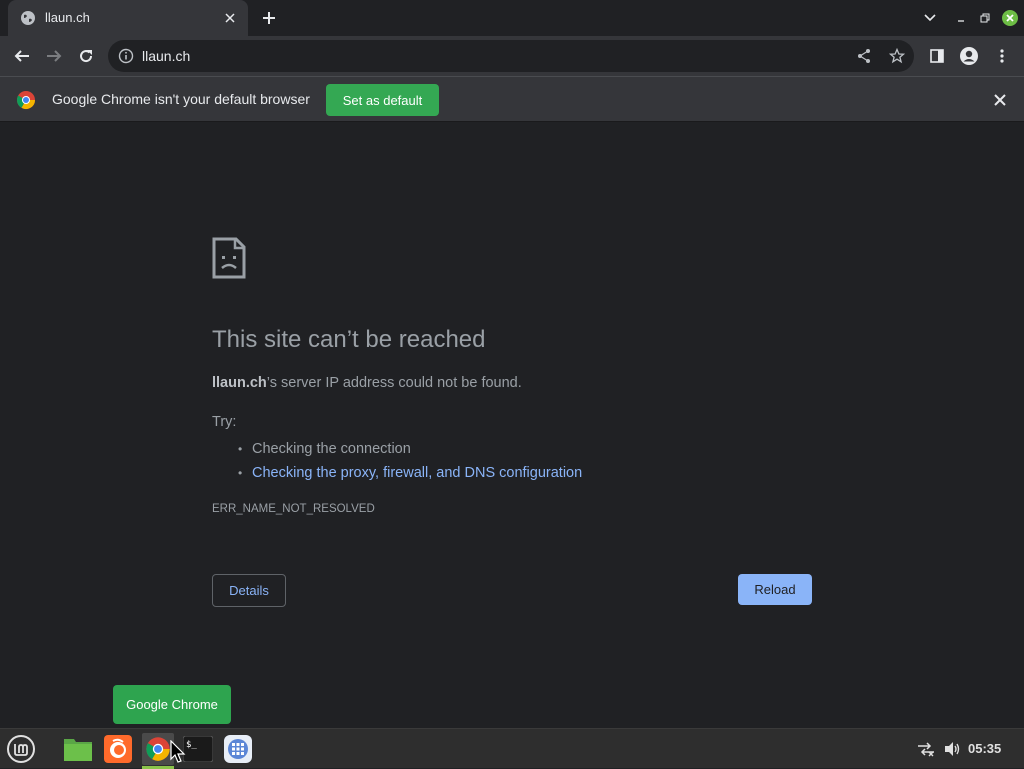  I want to click on reload-button: Reload, so click(775, 589).